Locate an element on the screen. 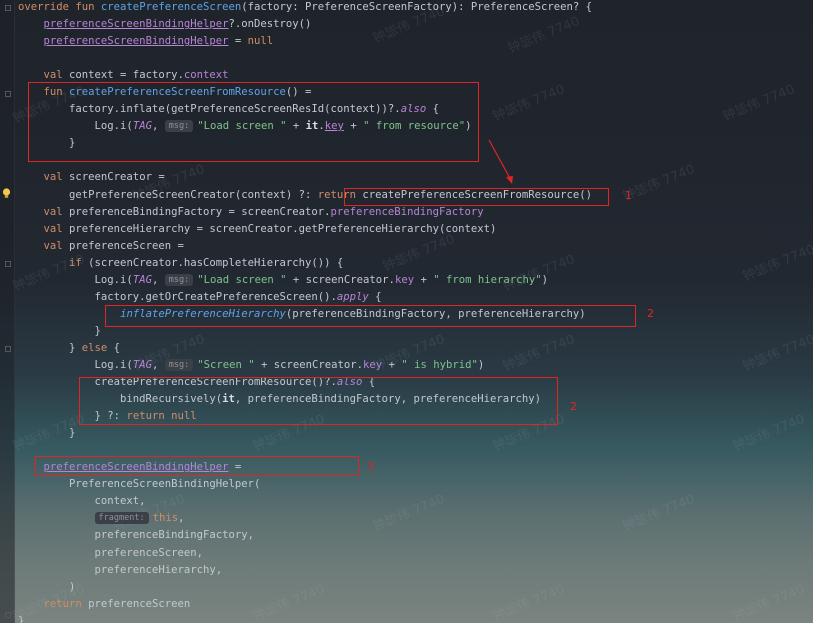 The height and width of the screenshot is (623, 813). code-token: factory.getOrCreatePreferenceScreen(). is located at coordinates (177, 296).